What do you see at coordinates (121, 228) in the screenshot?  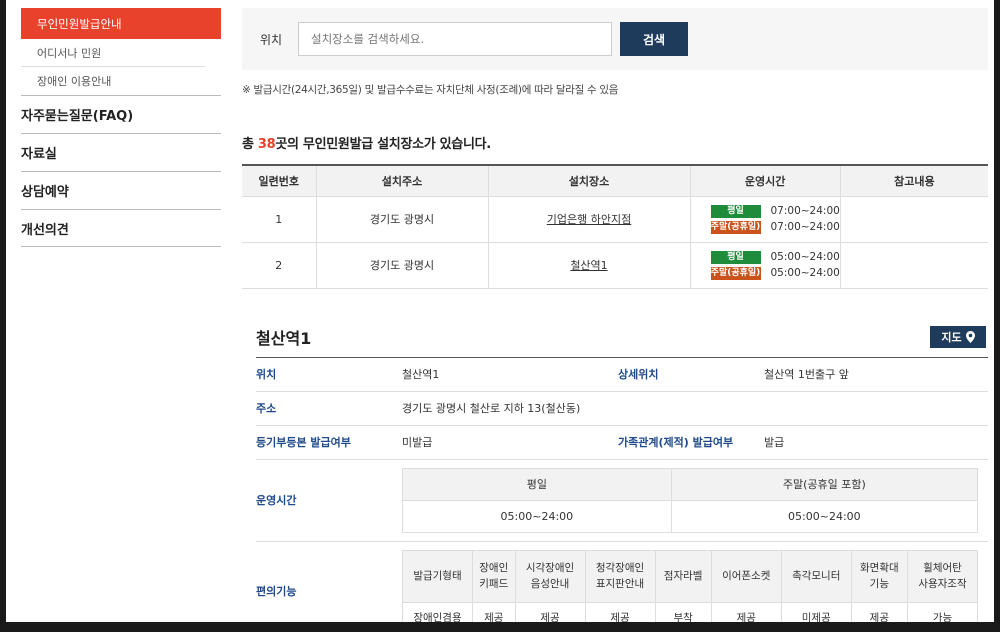 I see `sidebar-item-feedback: 개선의견` at bounding box center [121, 228].